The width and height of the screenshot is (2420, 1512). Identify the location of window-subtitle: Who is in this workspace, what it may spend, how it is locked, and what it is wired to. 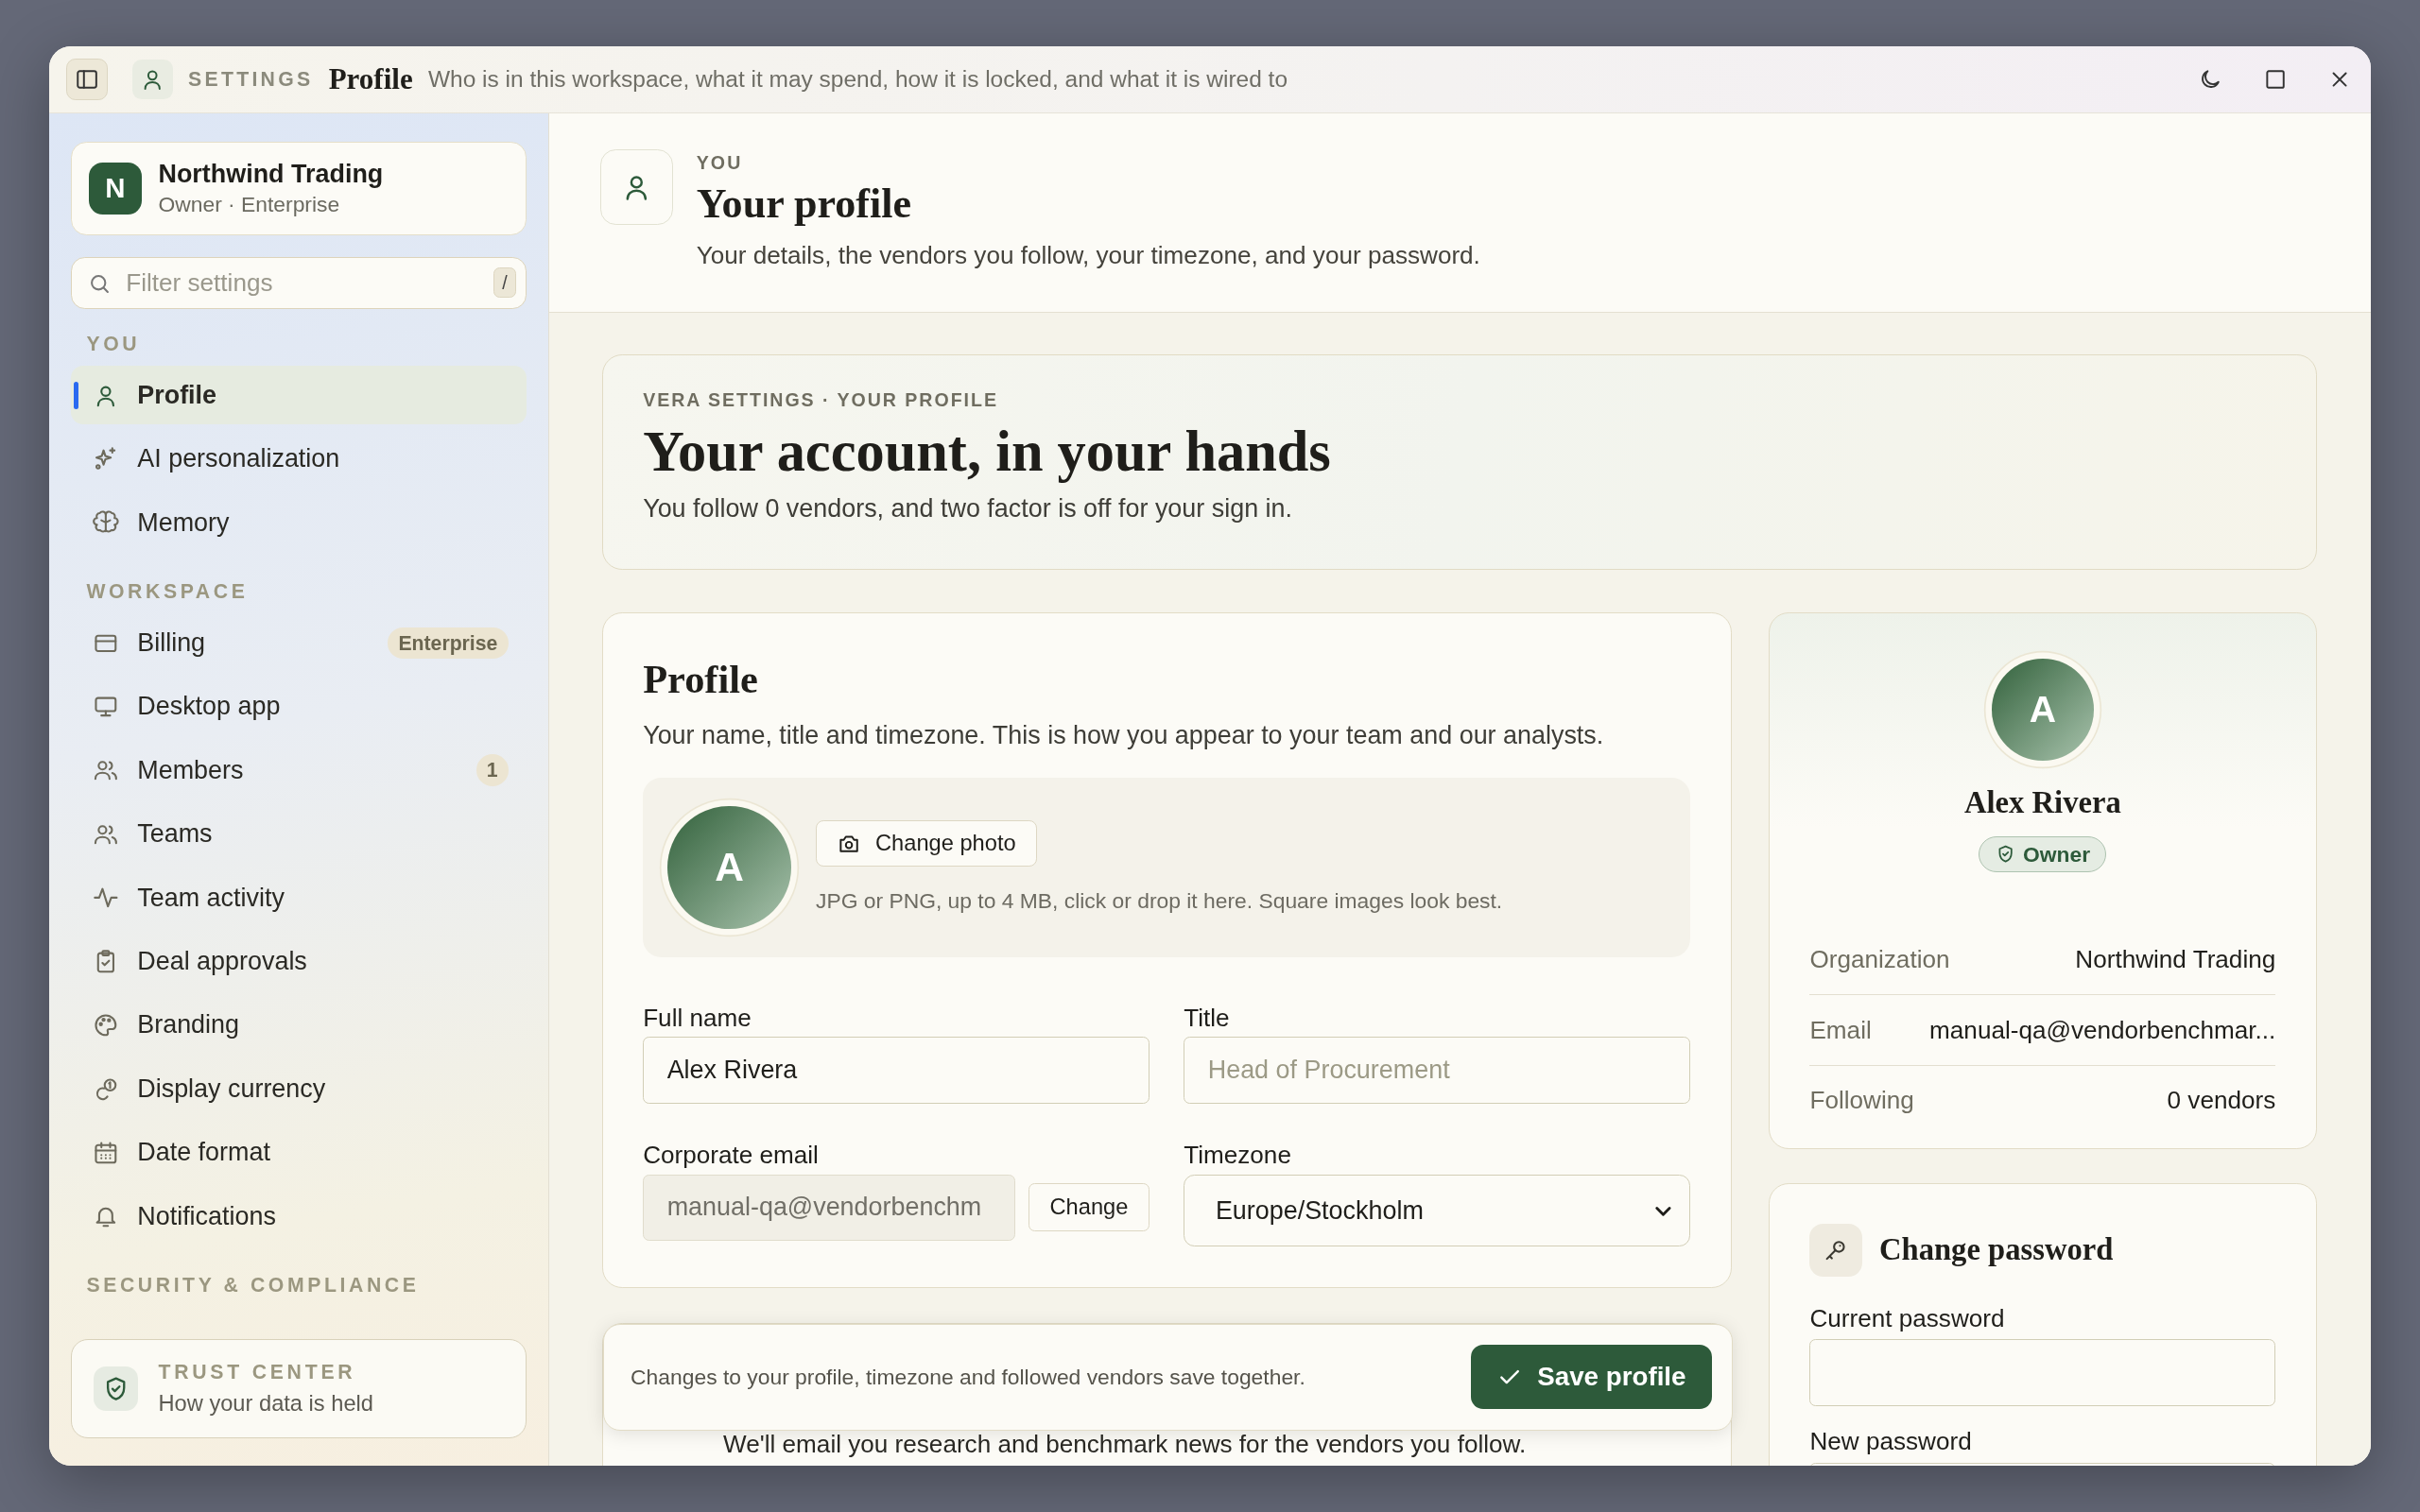
(857, 80).